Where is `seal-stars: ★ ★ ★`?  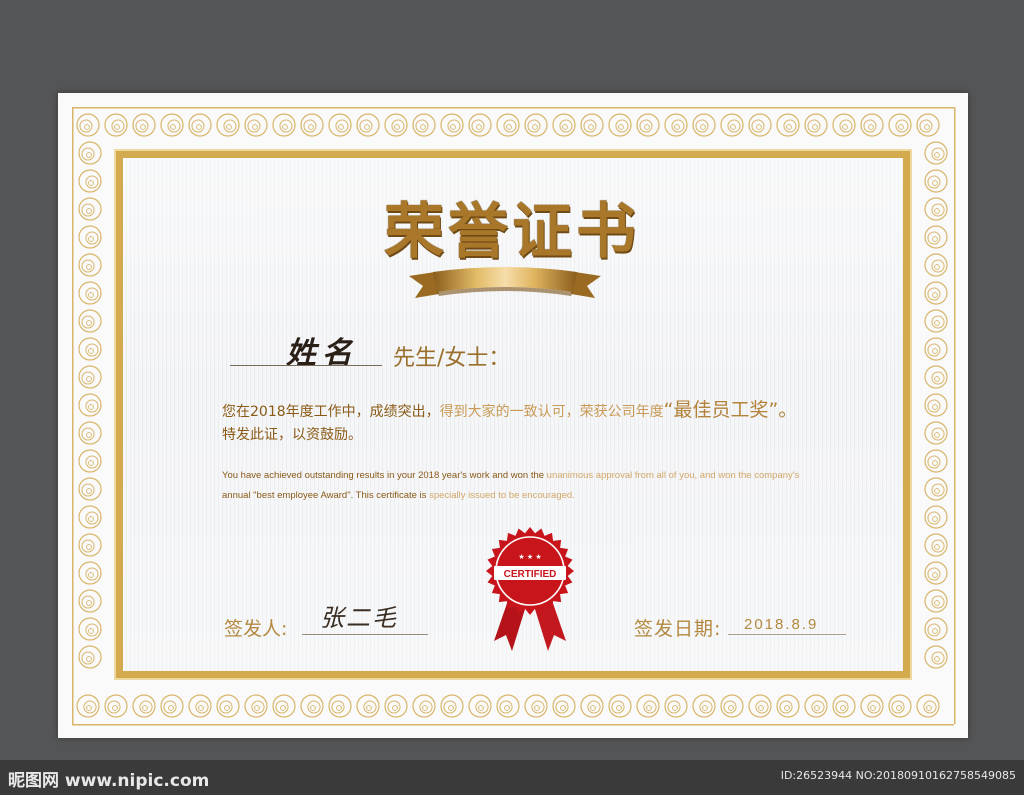 seal-stars: ★ ★ ★ is located at coordinates (529, 557).